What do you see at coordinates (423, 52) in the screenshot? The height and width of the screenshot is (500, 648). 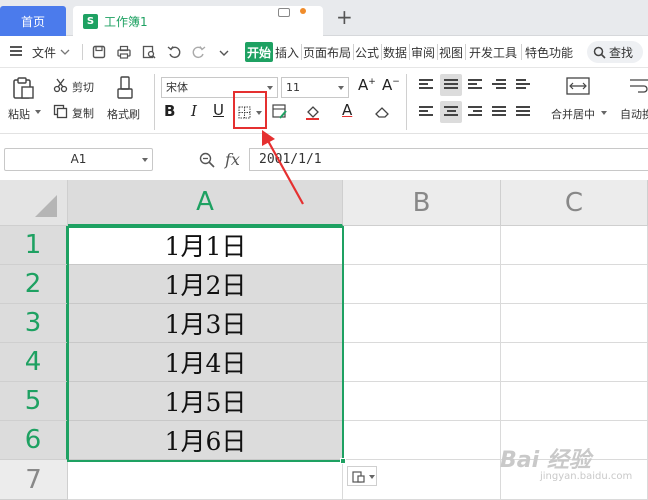 I see `menu-review: 审阅` at bounding box center [423, 52].